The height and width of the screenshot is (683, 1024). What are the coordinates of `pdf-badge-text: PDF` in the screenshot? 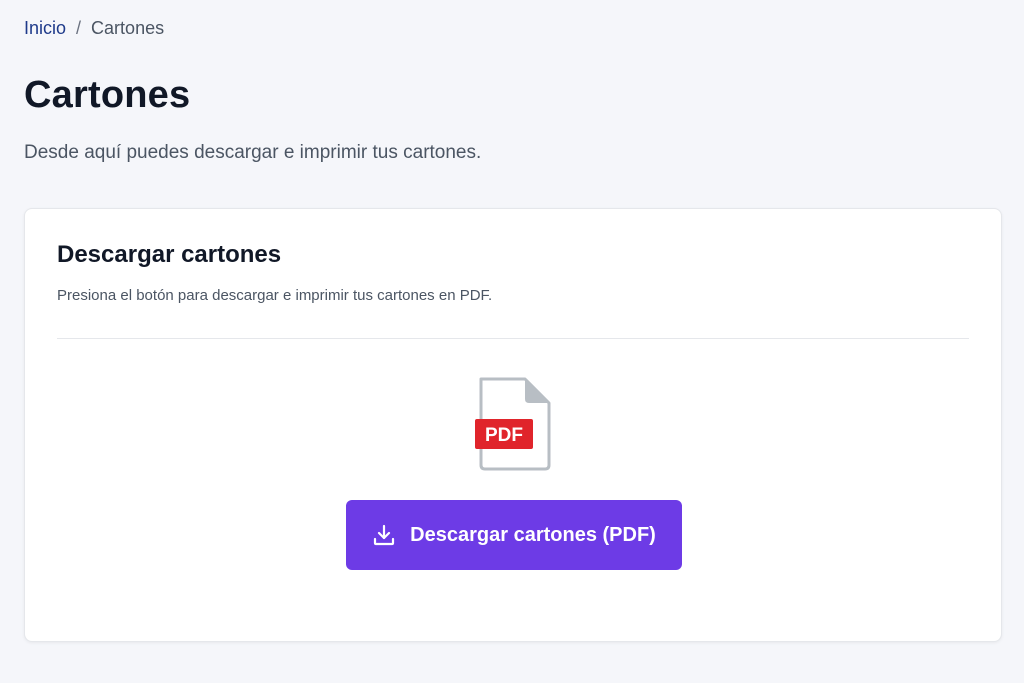 It's located at (504, 435).